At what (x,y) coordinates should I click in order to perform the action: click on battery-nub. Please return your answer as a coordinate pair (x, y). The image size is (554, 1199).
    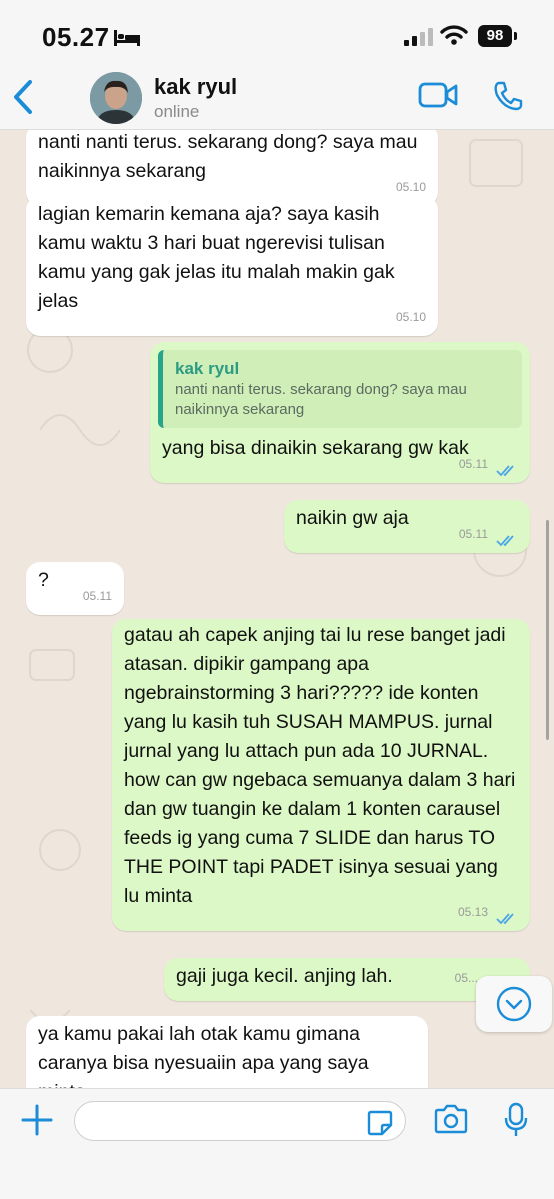
    Looking at the image, I should click on (515, 36).